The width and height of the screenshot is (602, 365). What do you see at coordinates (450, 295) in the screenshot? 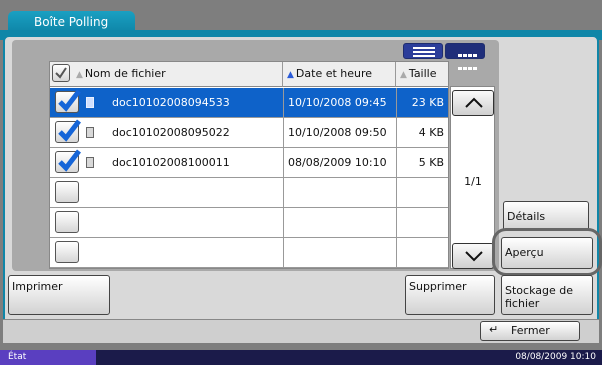
I see `delete-button: Supprimer` at bounding box center [450, 295].